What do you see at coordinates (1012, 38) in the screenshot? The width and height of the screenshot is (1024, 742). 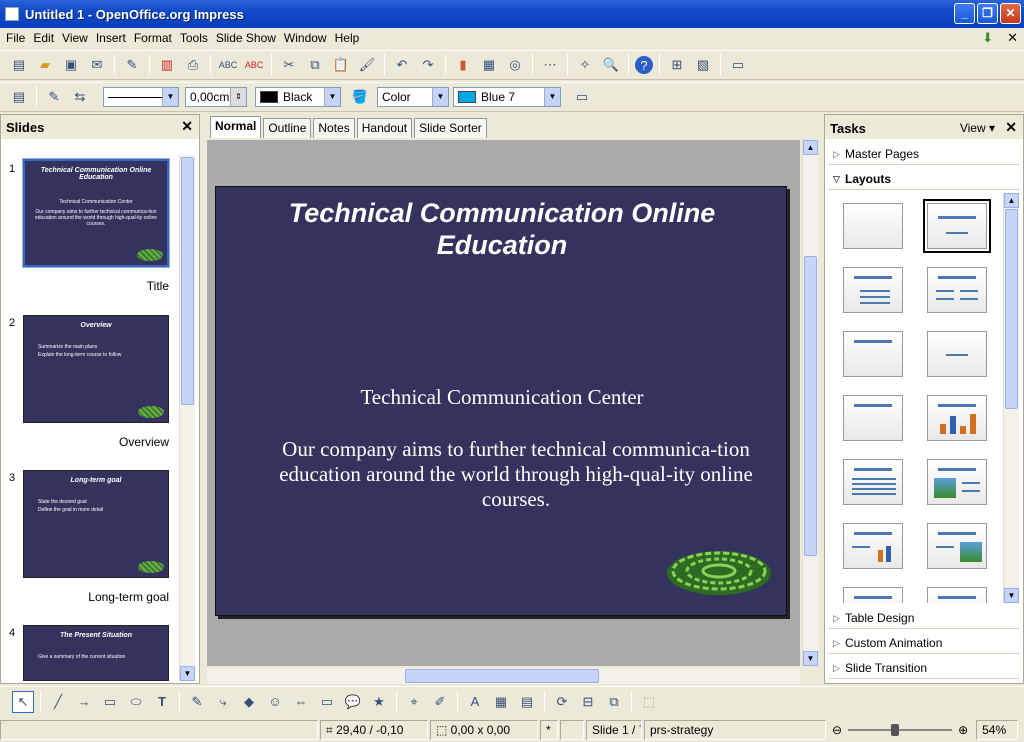 I see `close-document-icon: ✕` at bounding box center [1012, 38].